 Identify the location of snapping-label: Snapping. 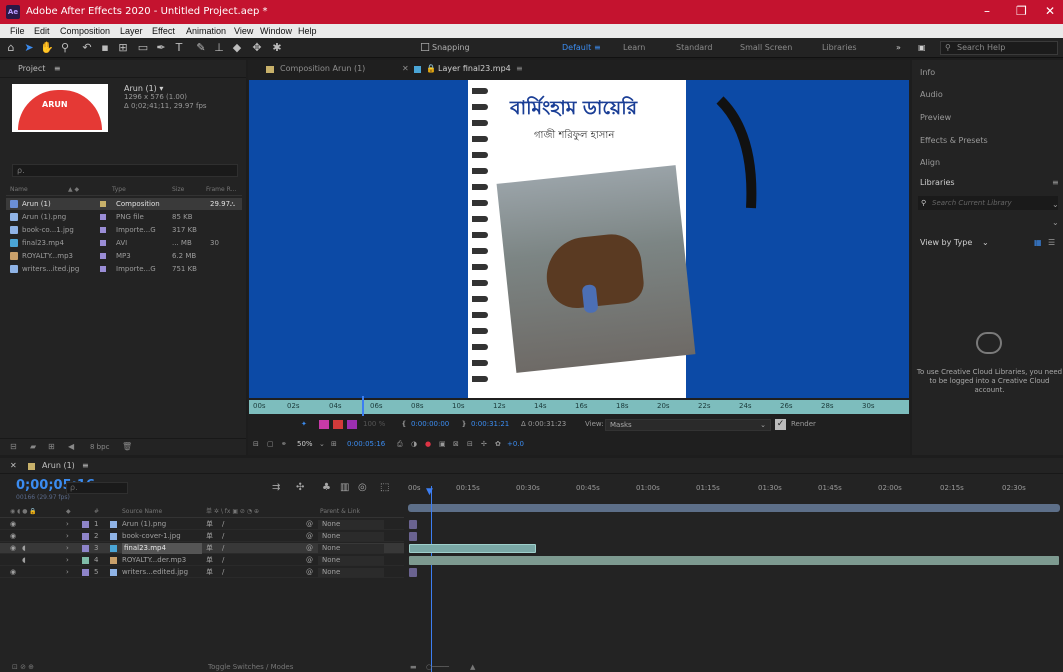
(451, 47).